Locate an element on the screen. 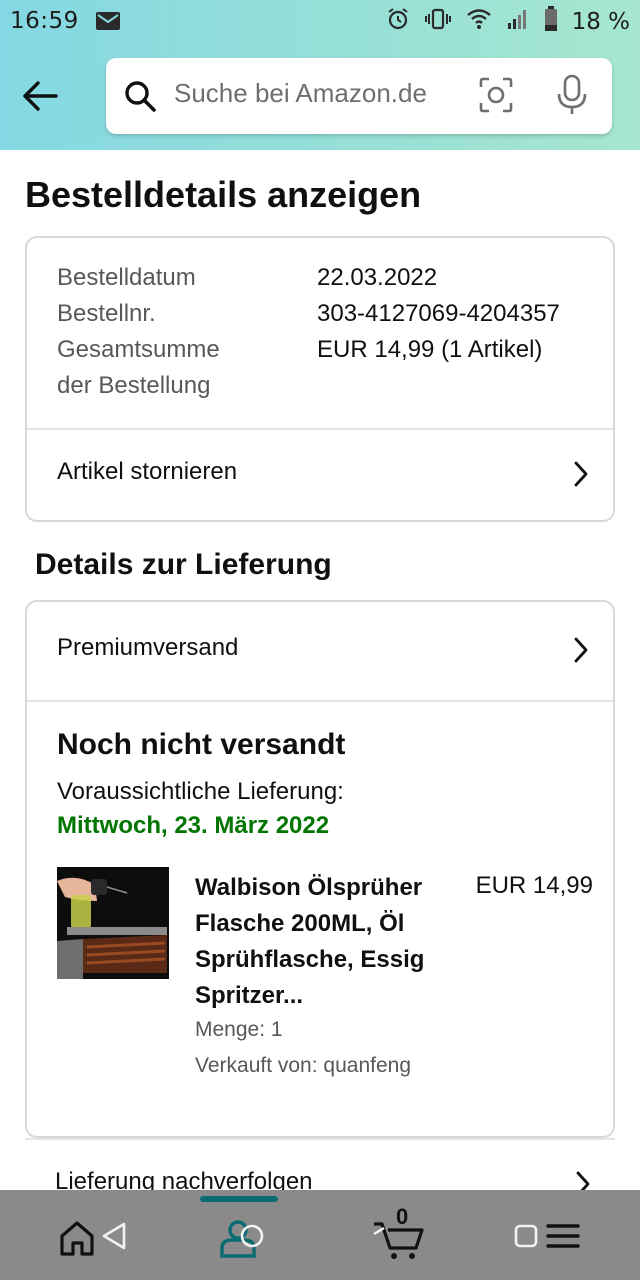 Image resolution: width=640 pixels, height=1280 pixels. battery-icon is located at coordinates (551, 22).